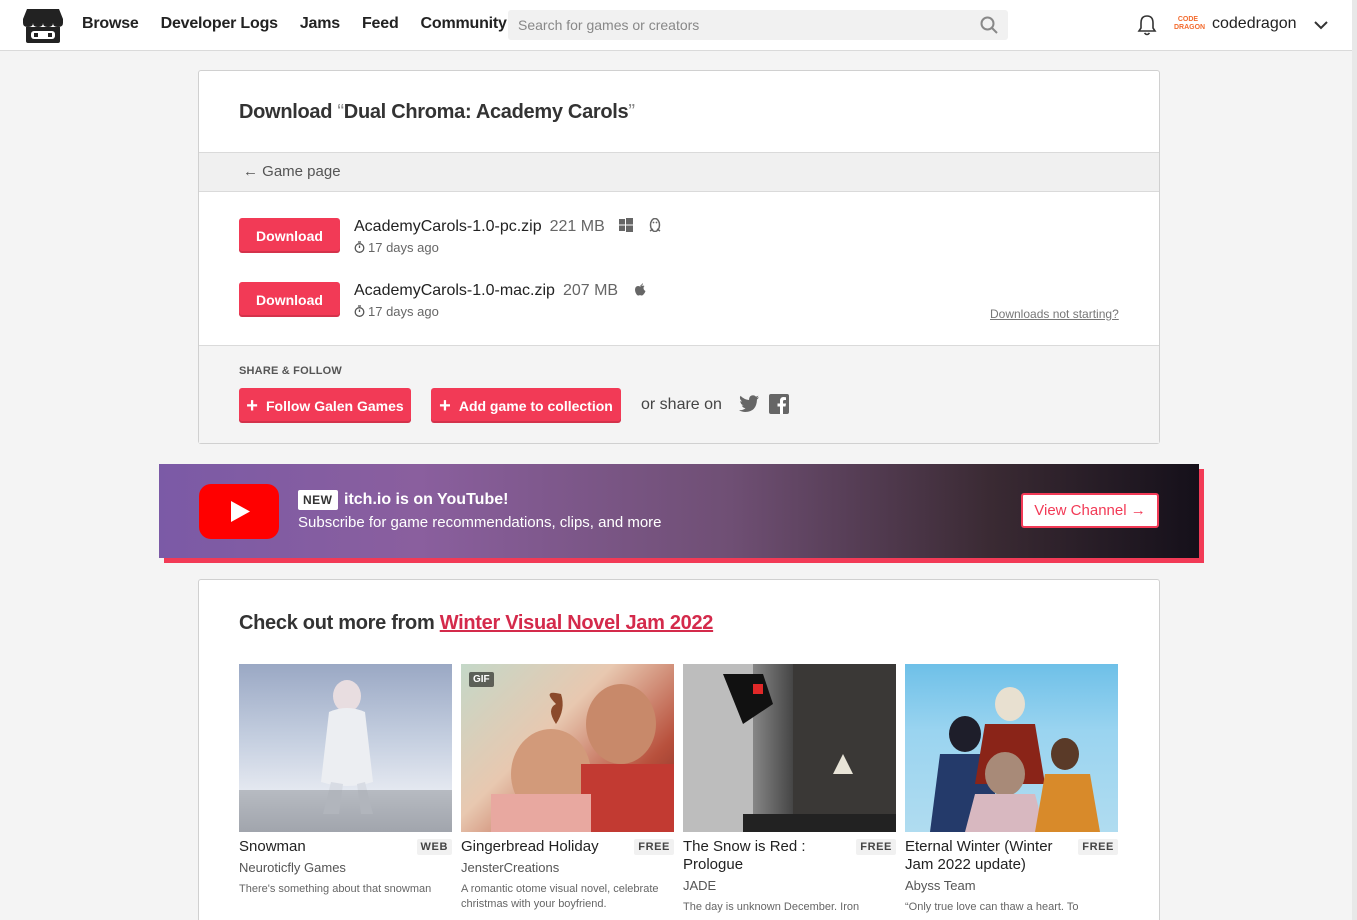 This screenshot has width=1357, height=920. I want to click on game-title: Snowman, so click(321, 847).